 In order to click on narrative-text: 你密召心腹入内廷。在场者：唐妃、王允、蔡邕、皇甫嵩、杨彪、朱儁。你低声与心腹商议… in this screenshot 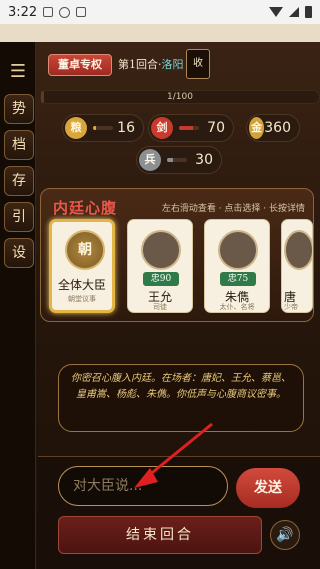, I will do `click(181, 398)`.